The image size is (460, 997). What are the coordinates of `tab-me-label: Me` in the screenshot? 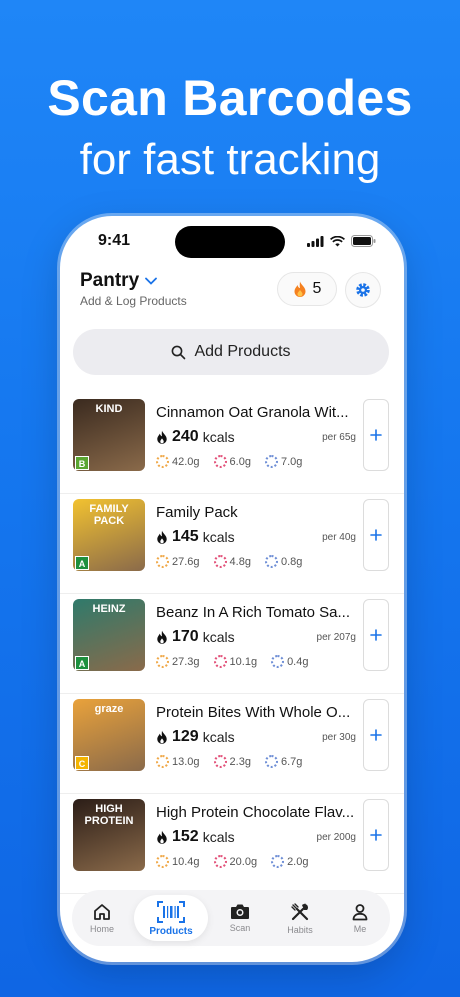 It's located at (360, 928).